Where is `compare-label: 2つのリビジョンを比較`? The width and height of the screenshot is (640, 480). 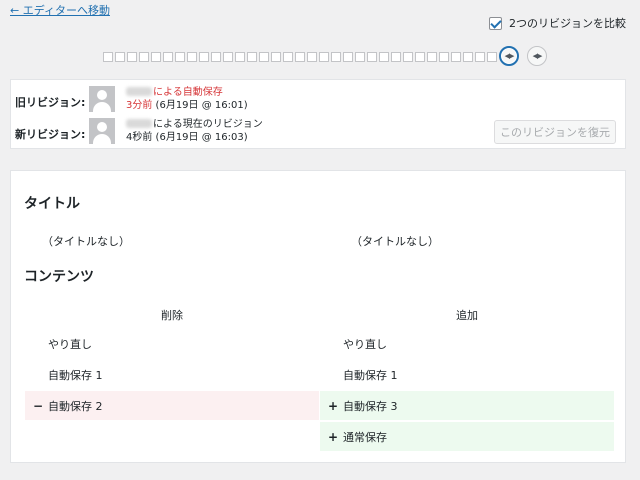
compare-label: 2つのリビジョンを比較 is located at coordinates (567, 23).